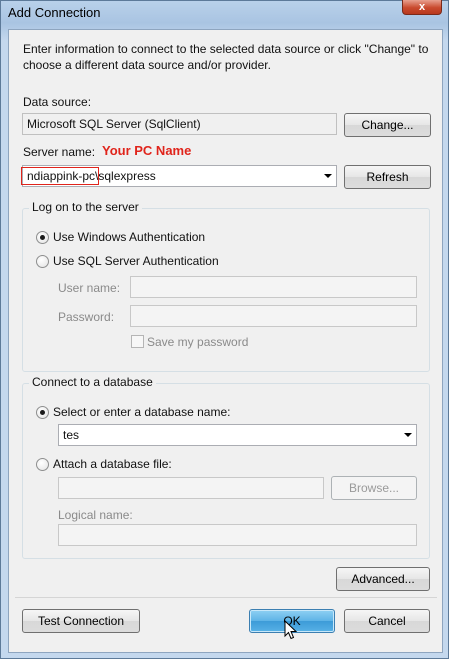  I want to click on sql-auth-radio, so click(42, 261).